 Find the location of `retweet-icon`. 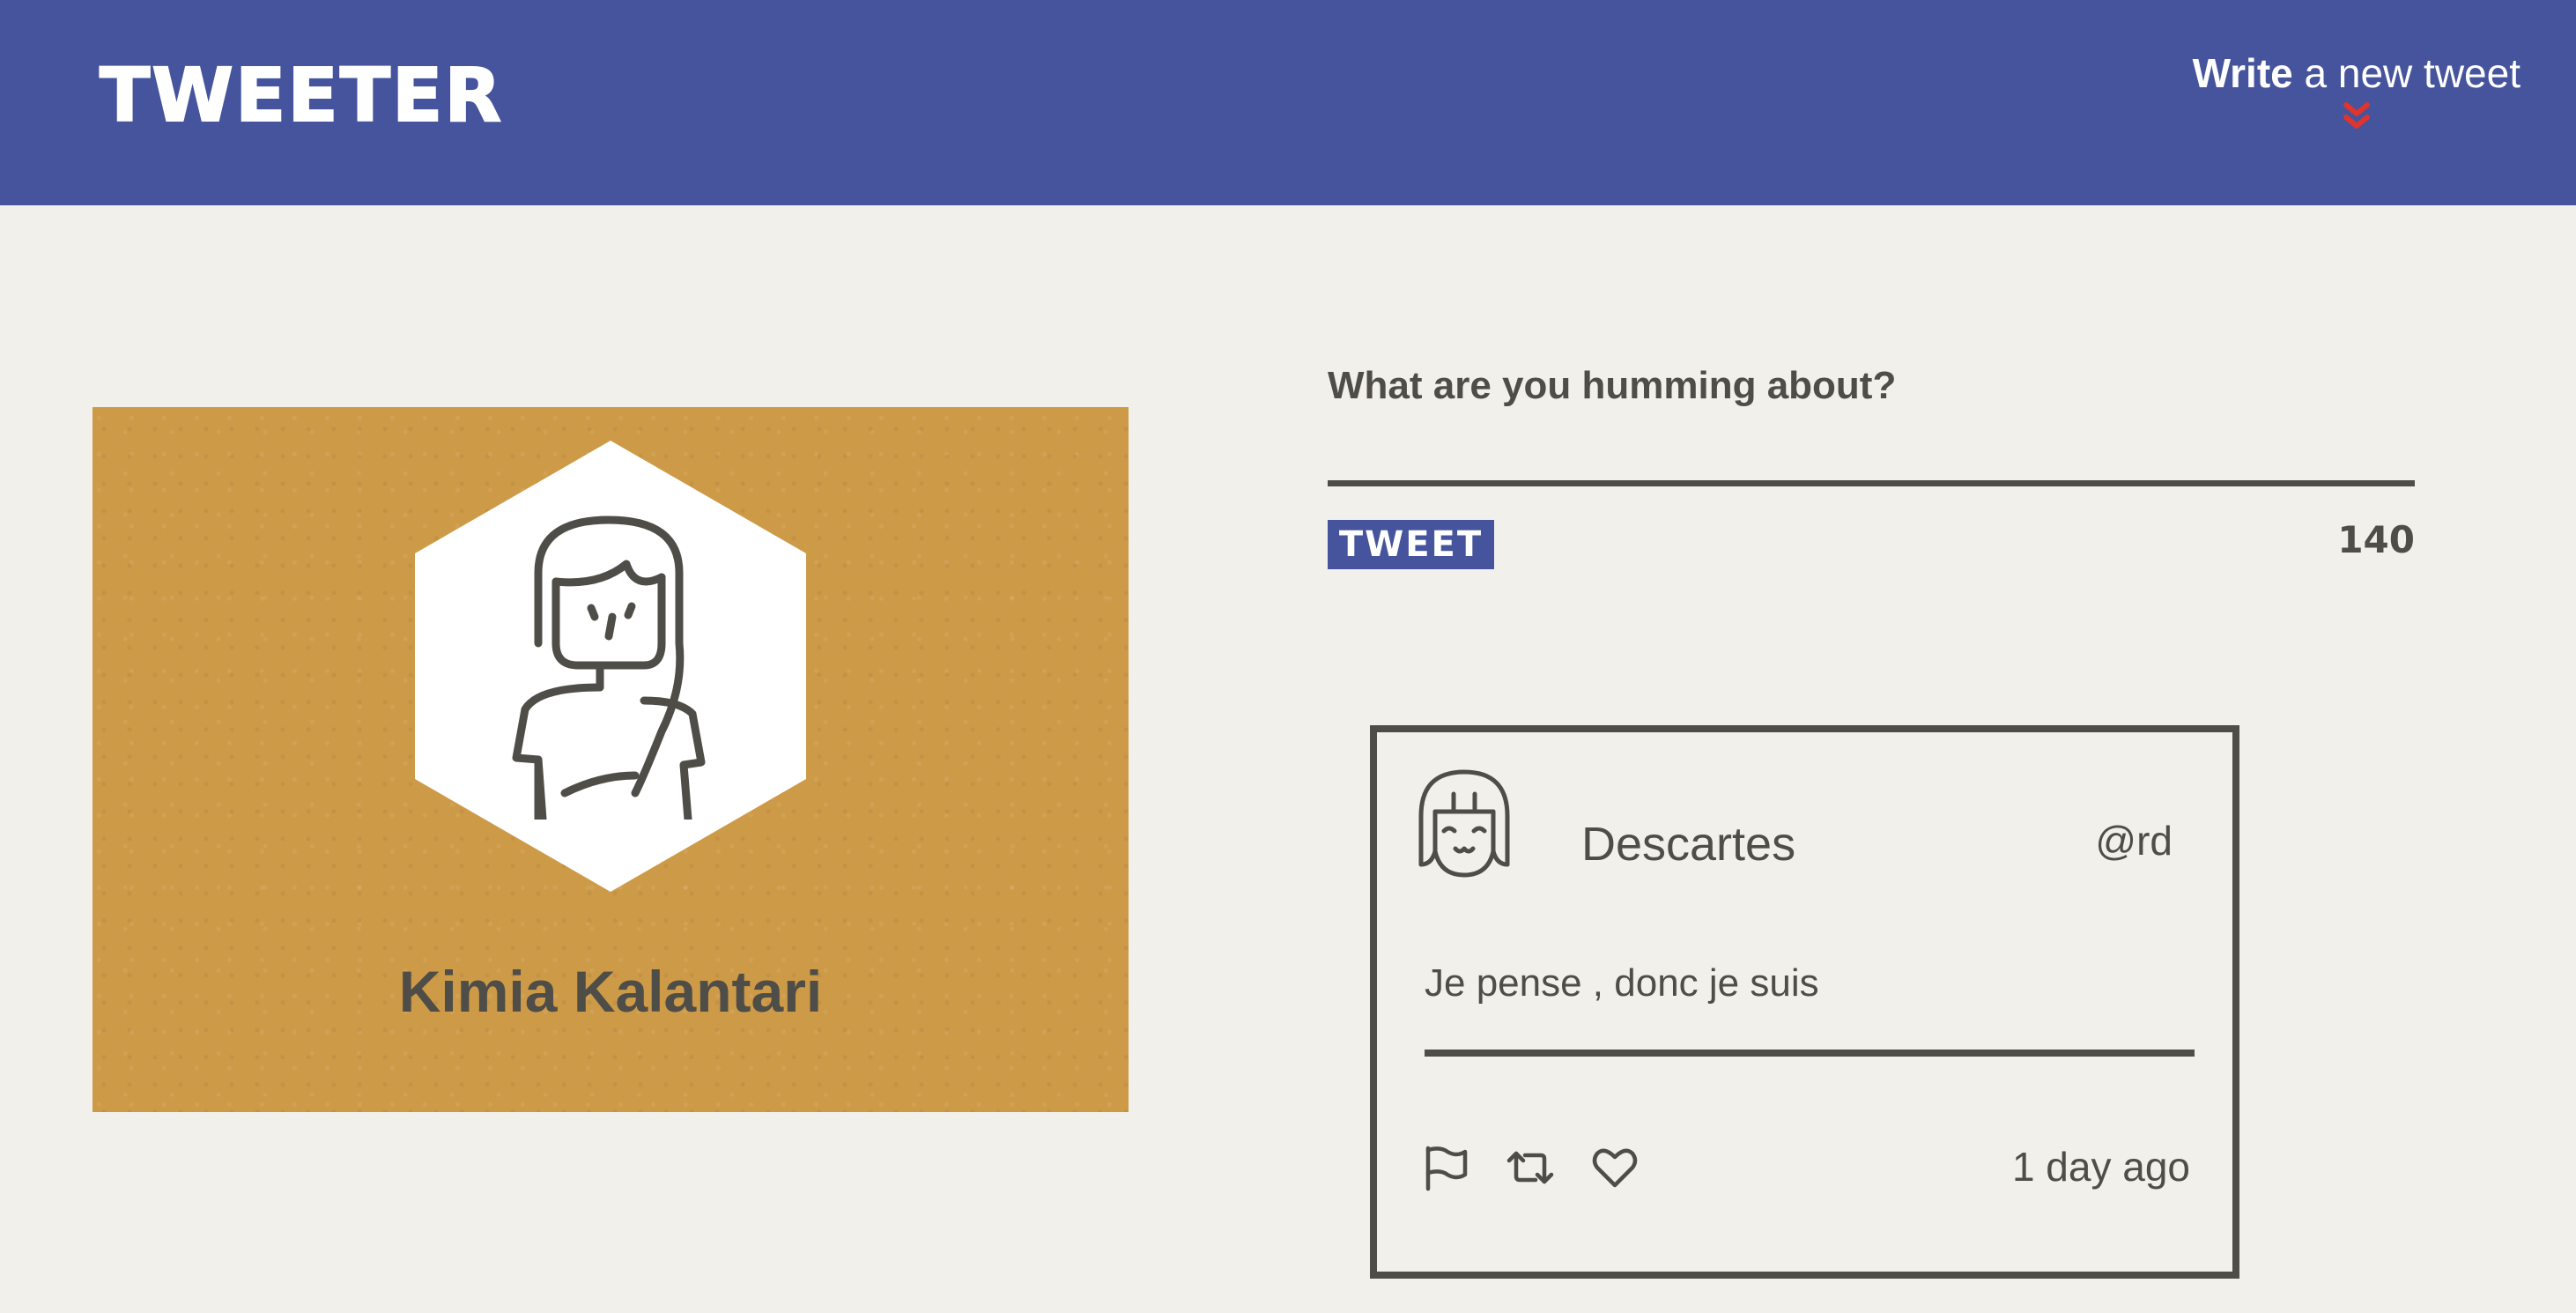

retweet-icon is located at coordinates (1531, 1167).